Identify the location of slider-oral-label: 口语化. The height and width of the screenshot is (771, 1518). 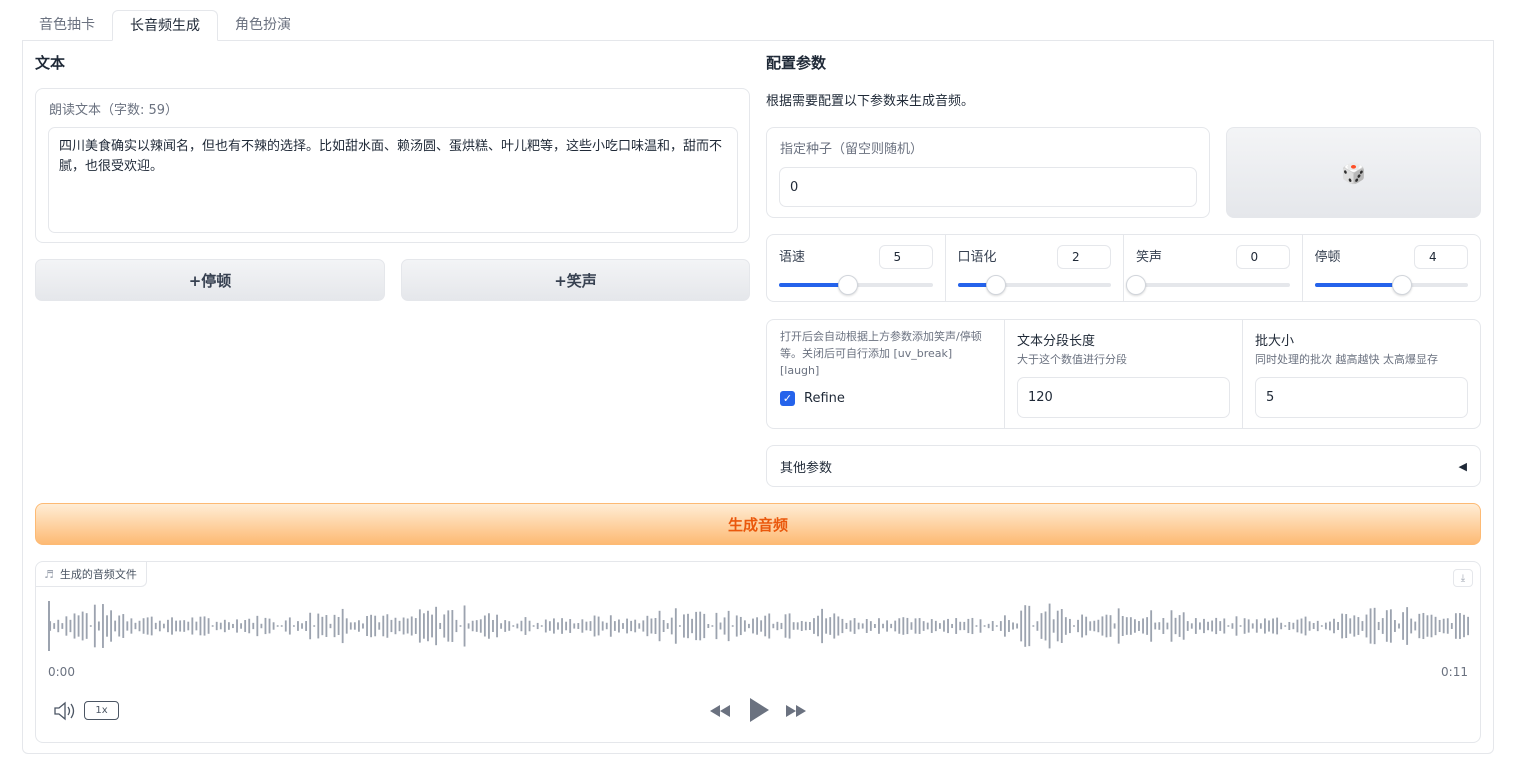
(977, 257).